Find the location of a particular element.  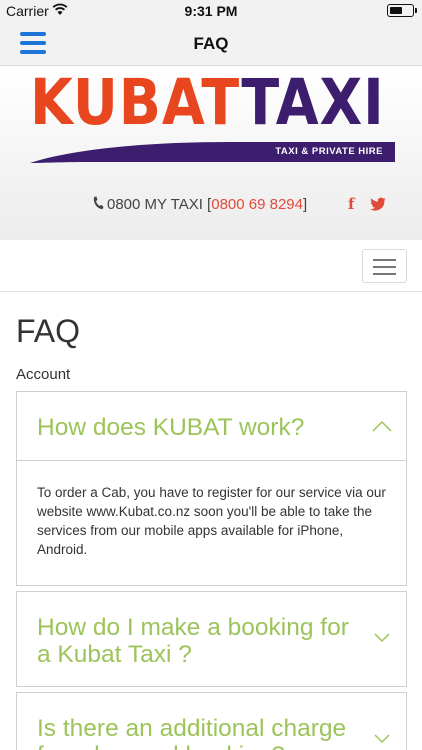

menu-toggle-icon is located at coordinates (384, 266).